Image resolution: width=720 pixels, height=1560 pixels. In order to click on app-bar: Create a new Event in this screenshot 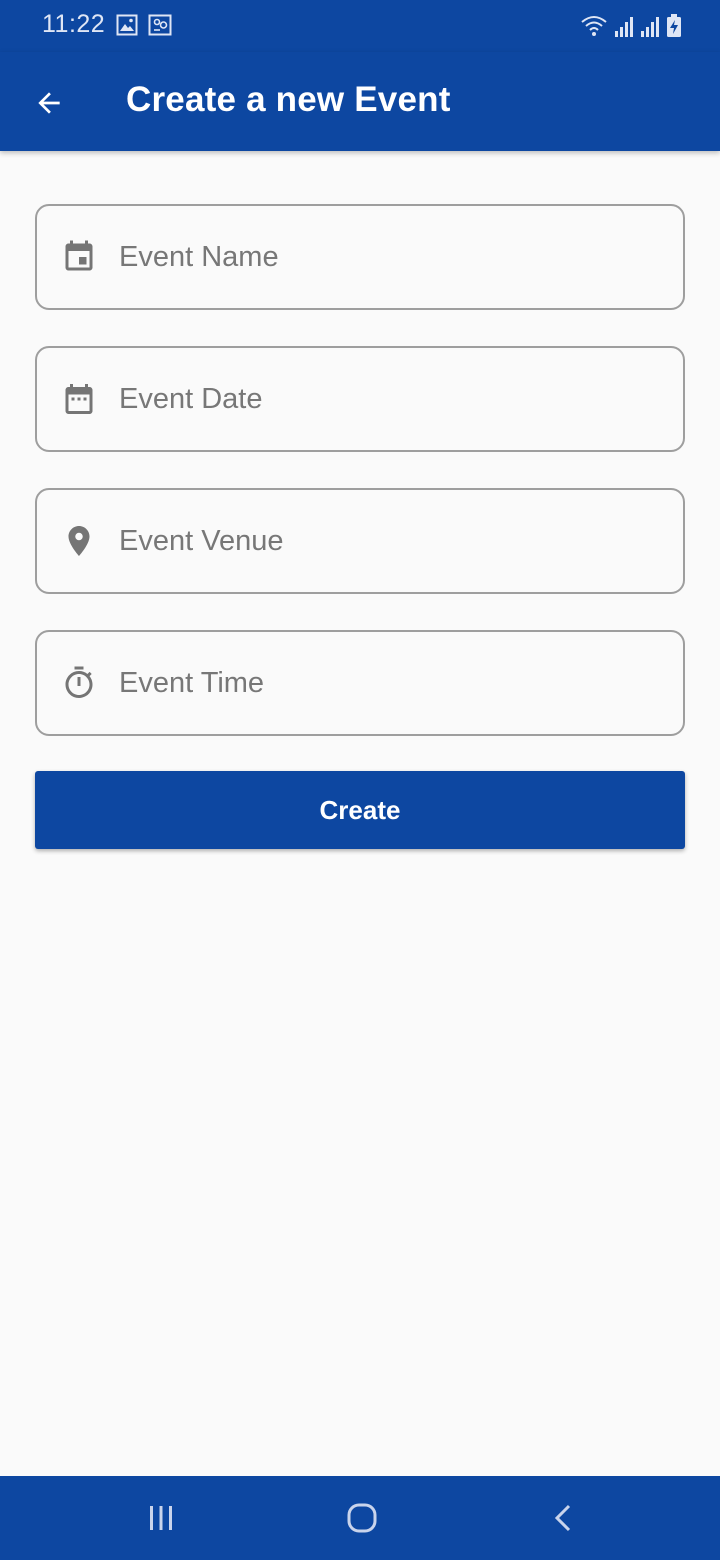, I will do `click(360, 101)`.